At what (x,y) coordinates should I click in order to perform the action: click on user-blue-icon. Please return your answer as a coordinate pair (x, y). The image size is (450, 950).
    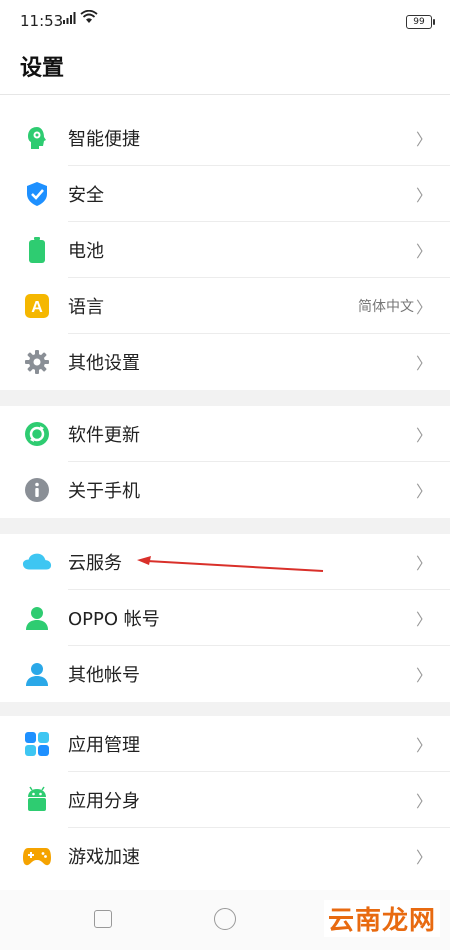
    Looking at the image, I should click on (37, 674).